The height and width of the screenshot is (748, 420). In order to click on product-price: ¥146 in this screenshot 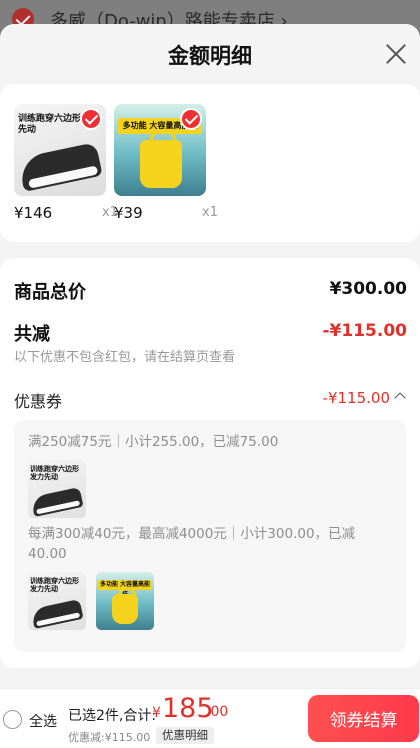, I will do `click(33, 213)`.